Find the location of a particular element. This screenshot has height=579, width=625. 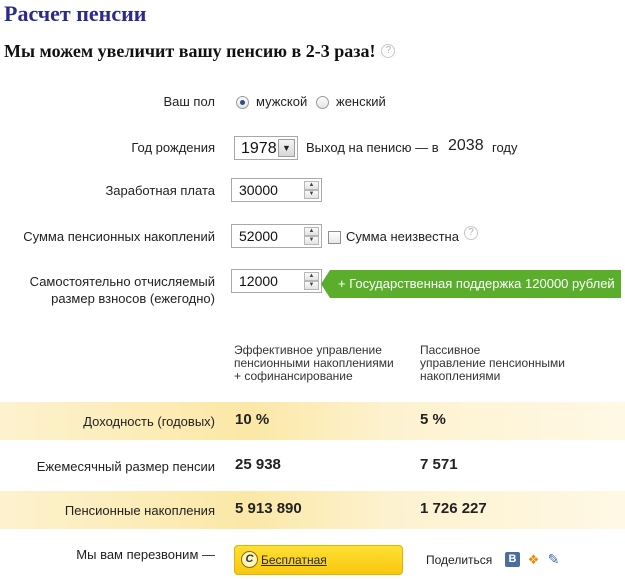

salary-label: Заработная плата is located at coordinates (160, 190).